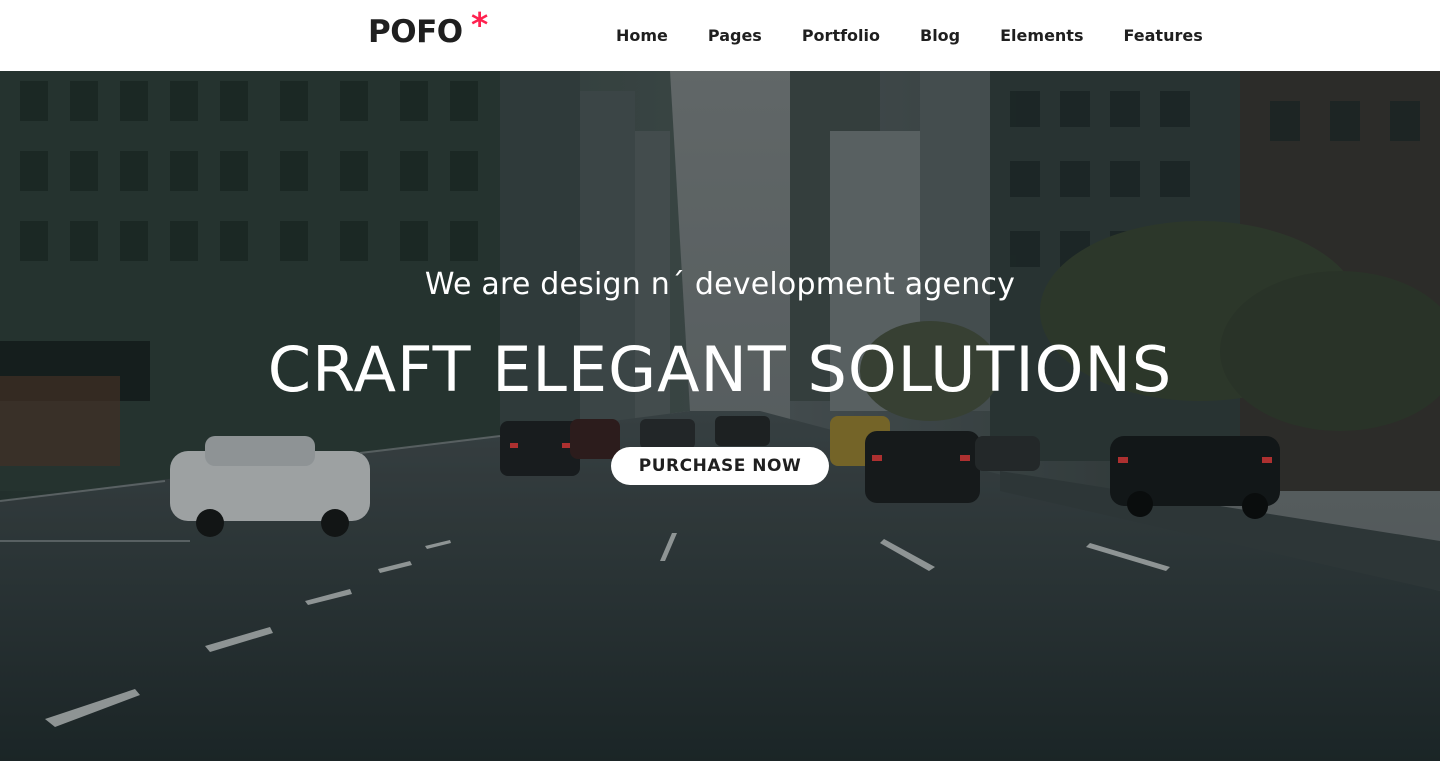 The width and height of the screenshot is (1440, 761). Describe the element at coordinates (1041, 37) in the screenshot. I see `nav-item-elements: Elements` at that location.